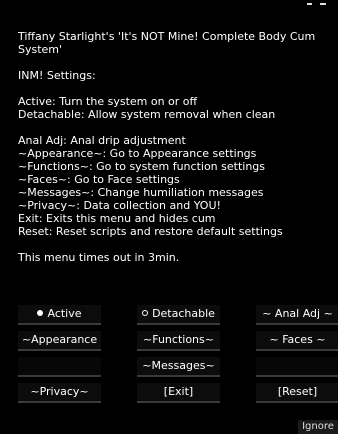  Describe the element at coordinates (183, 313) in the screenshot. I see `detachable-label: Detachable` at that location.